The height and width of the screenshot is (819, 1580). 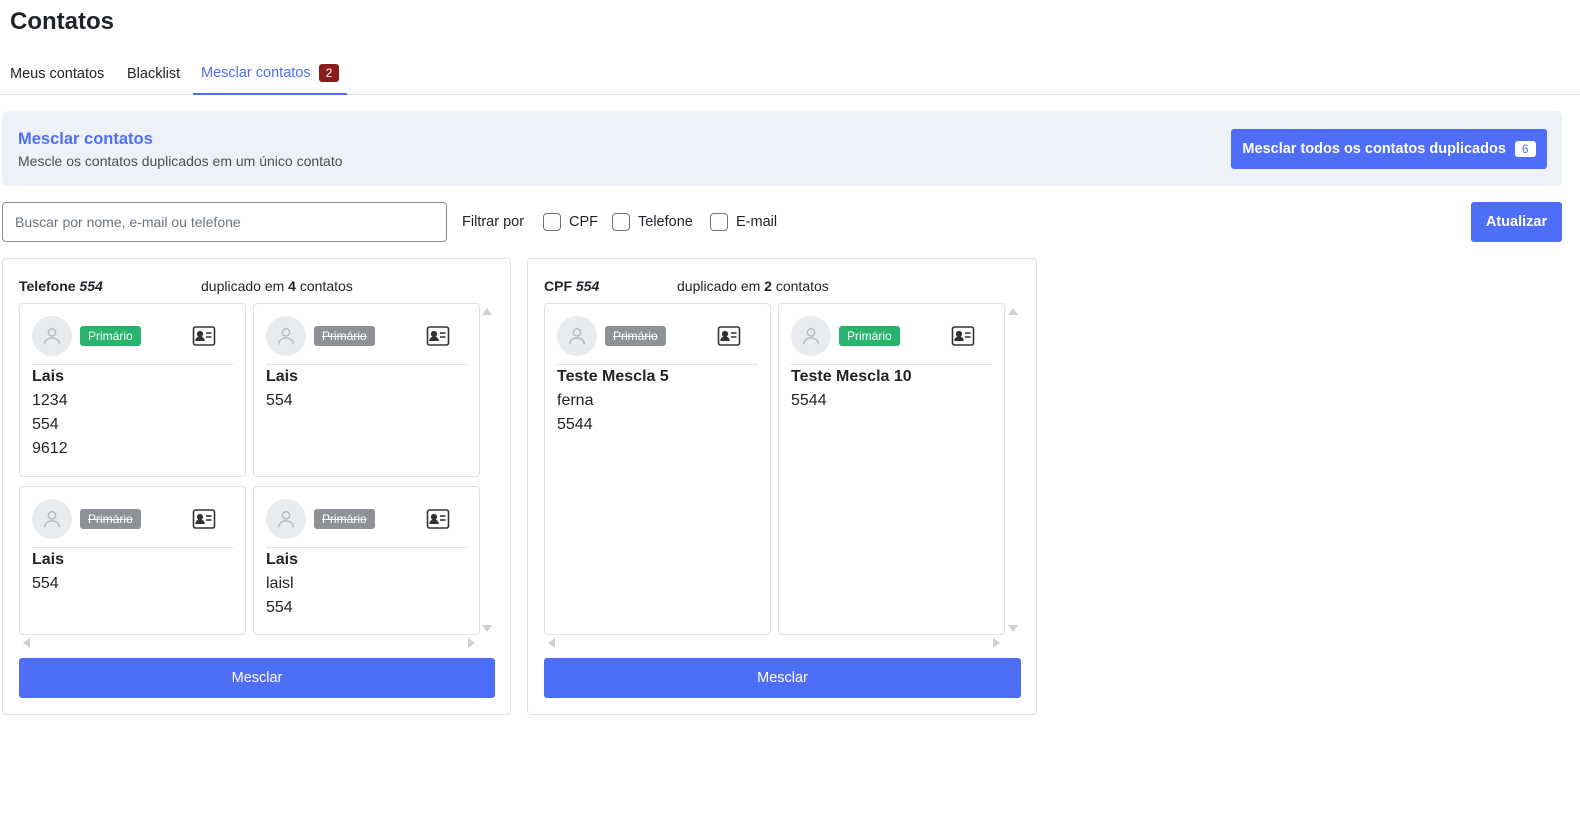 I want to click on tab-blacklist: Blacklist, so click(x=153, y=73).